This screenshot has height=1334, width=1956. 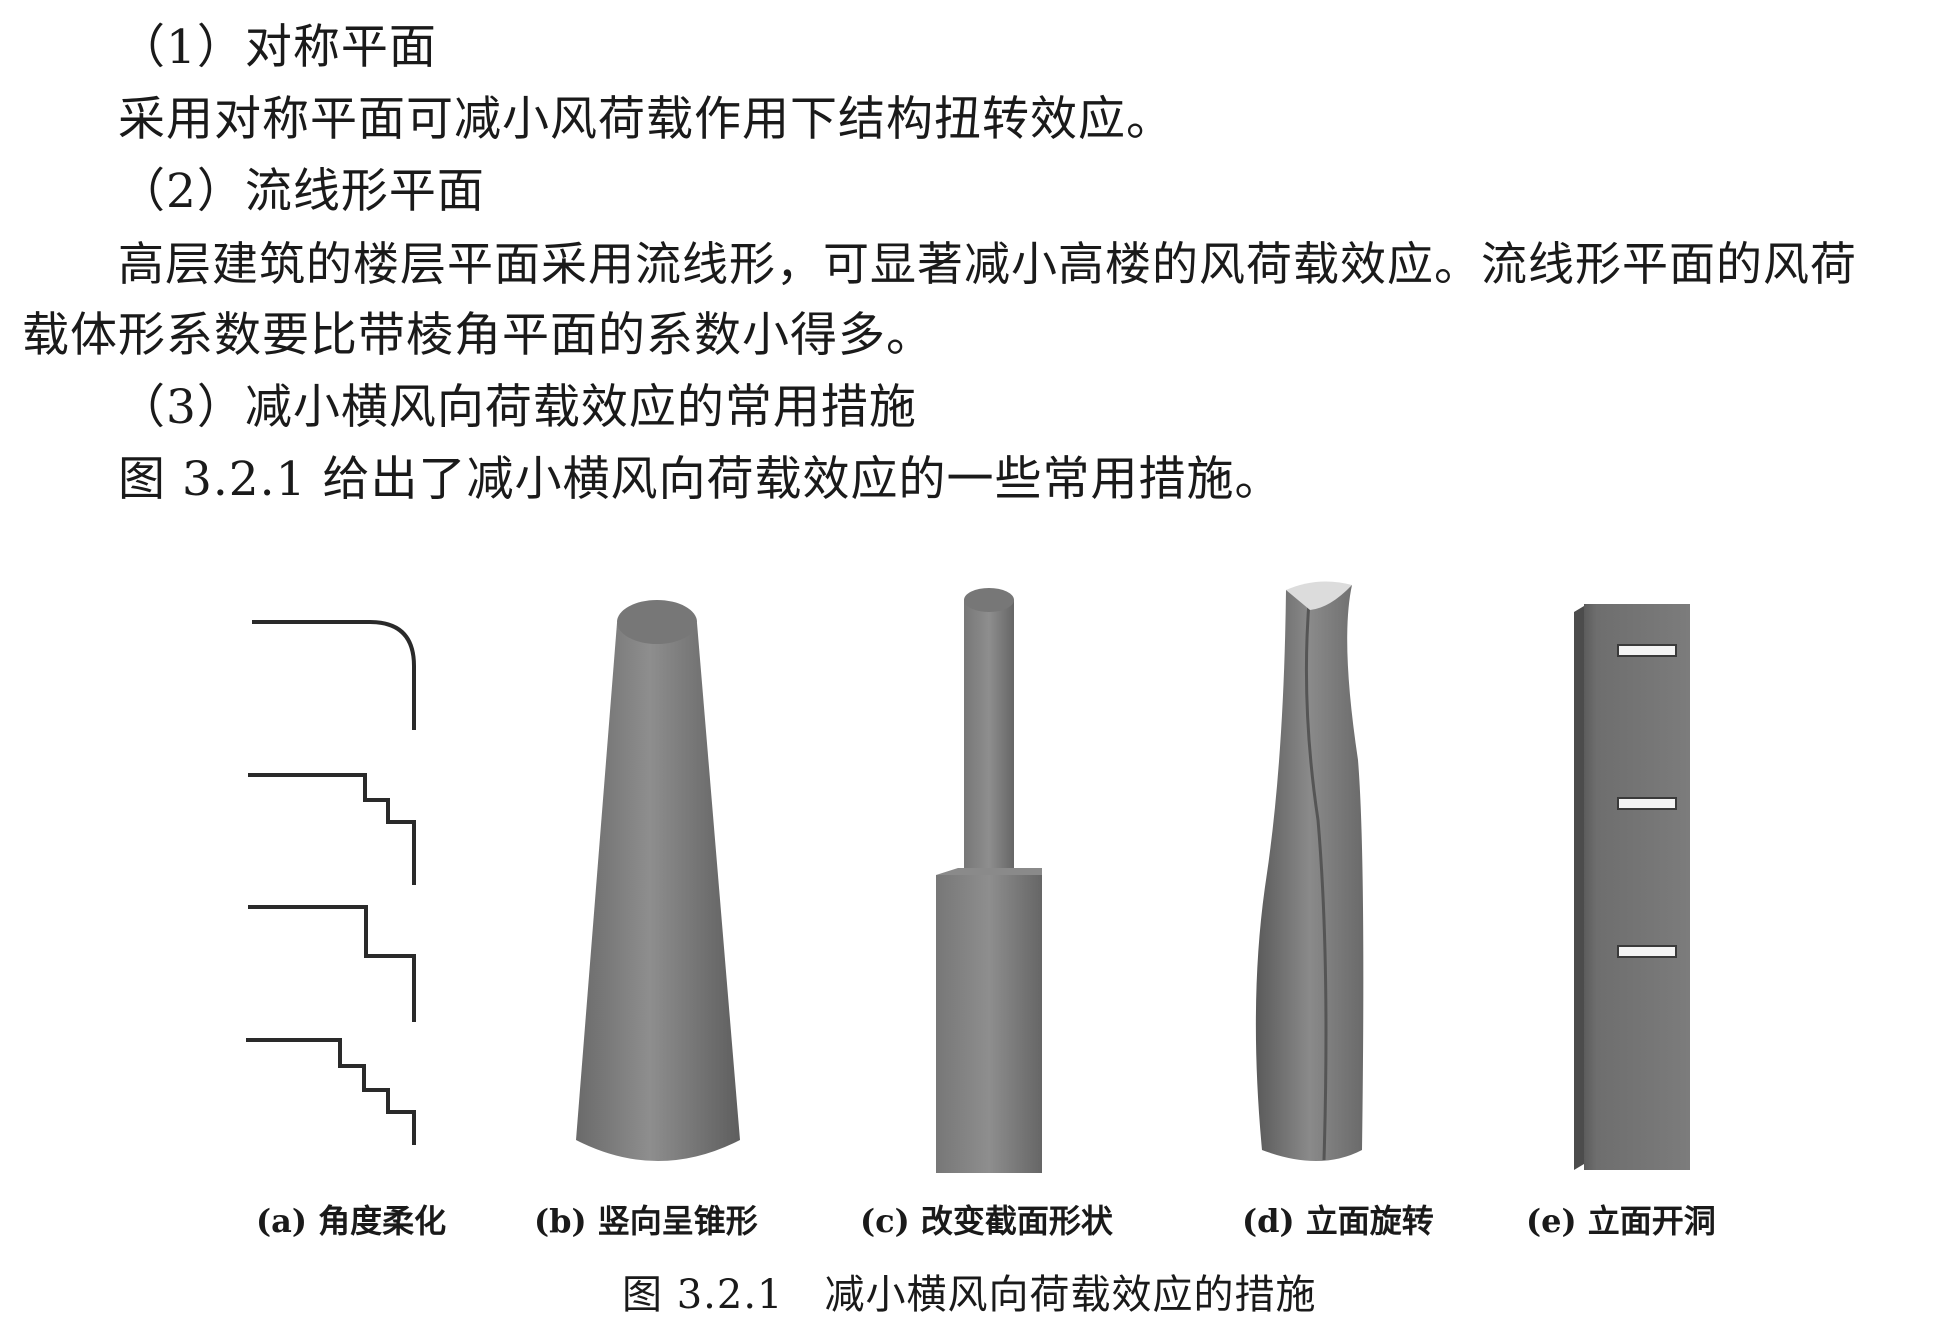 I want to click on perforated-tower, so click(x=1632, y=887).